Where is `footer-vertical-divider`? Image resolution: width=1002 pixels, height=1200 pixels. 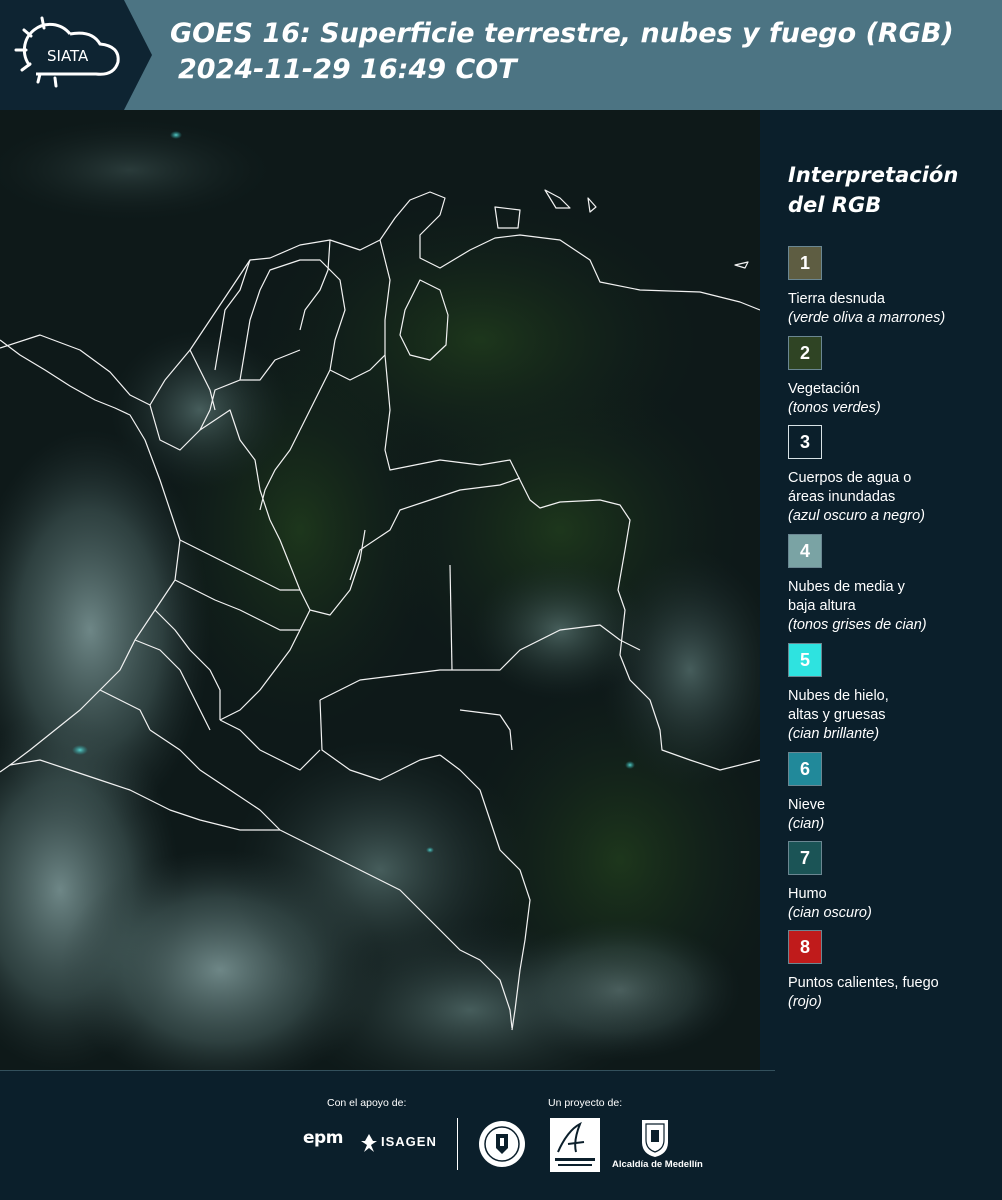 footer-vertical-divider is located at coordinates (457, 1144).